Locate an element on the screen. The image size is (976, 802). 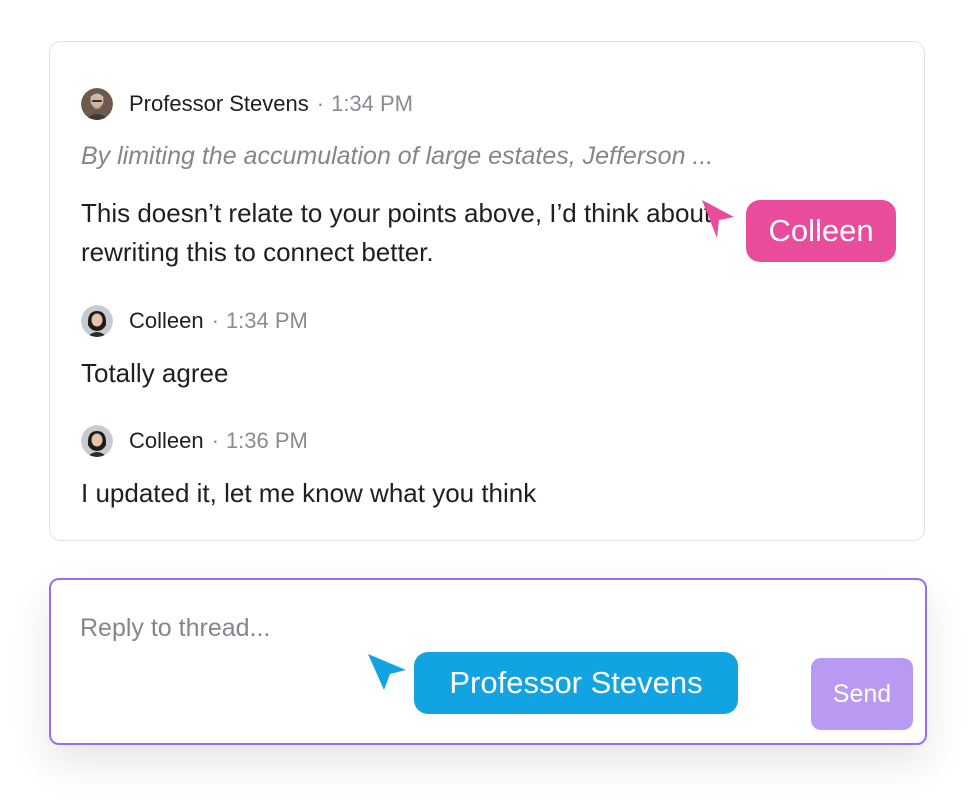
comment-header: Colleen · 1:36 PM is located at coordinates (194, 441).